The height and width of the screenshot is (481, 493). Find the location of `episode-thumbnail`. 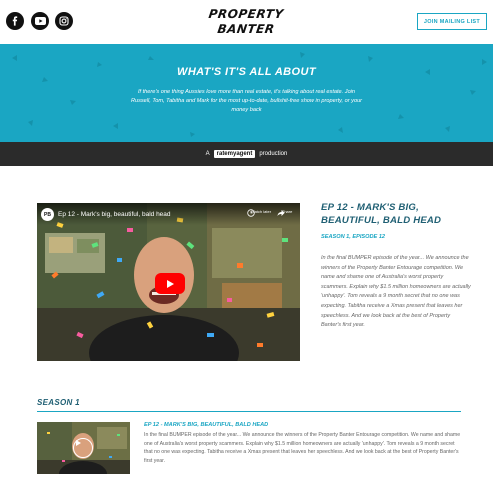

episode-thumbnail is located at coordinates (83, 448).